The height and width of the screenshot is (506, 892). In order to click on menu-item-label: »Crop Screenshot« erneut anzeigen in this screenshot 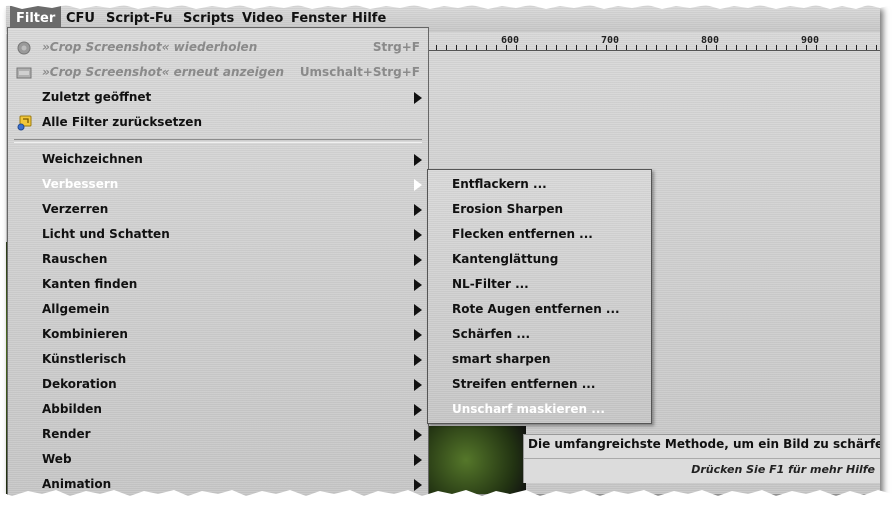, I will do `click(163, 72)`.